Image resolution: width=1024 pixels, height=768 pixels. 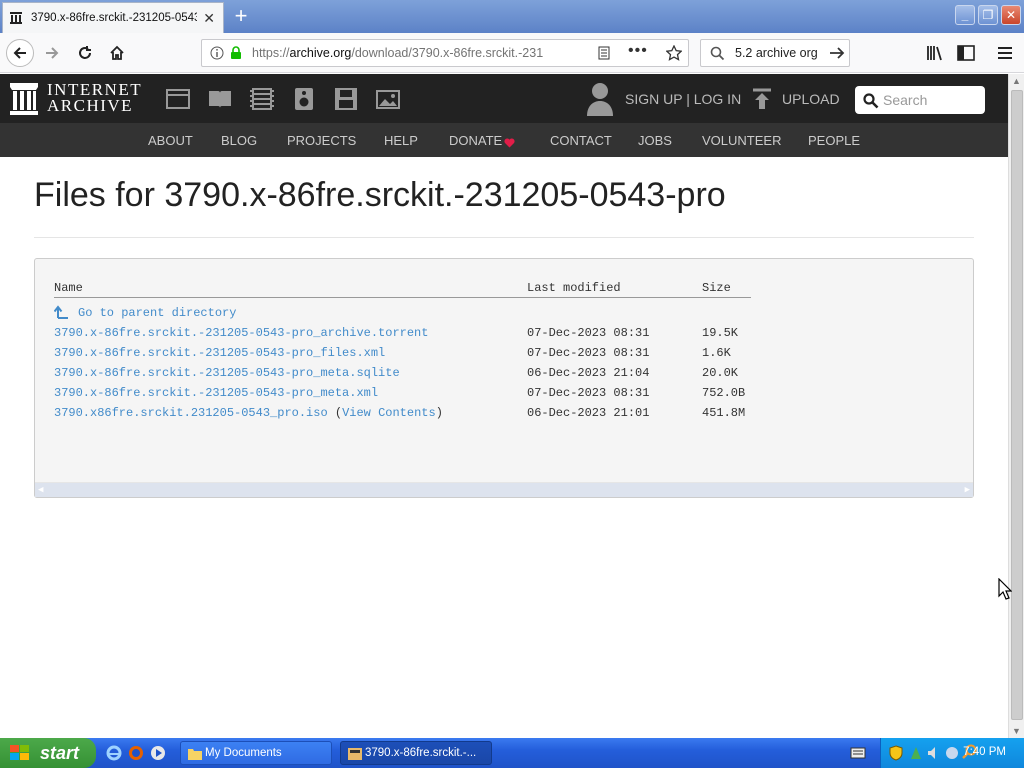 I want to click on system-tray: 7:40 PM, so click(x=952, y=753).